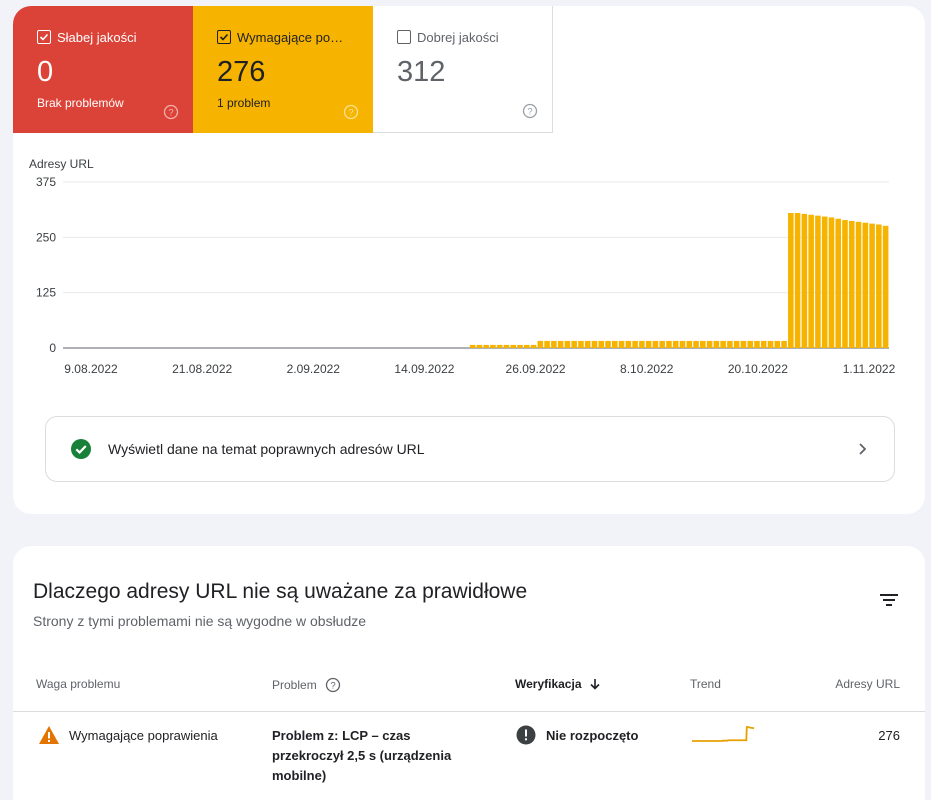 The width and height of the screenshot is (931, 800). What do you see at coordinates (46, 182) in the screenshot?
I see `chart-y-tick-label: 375` at bounding box center [46, 182].